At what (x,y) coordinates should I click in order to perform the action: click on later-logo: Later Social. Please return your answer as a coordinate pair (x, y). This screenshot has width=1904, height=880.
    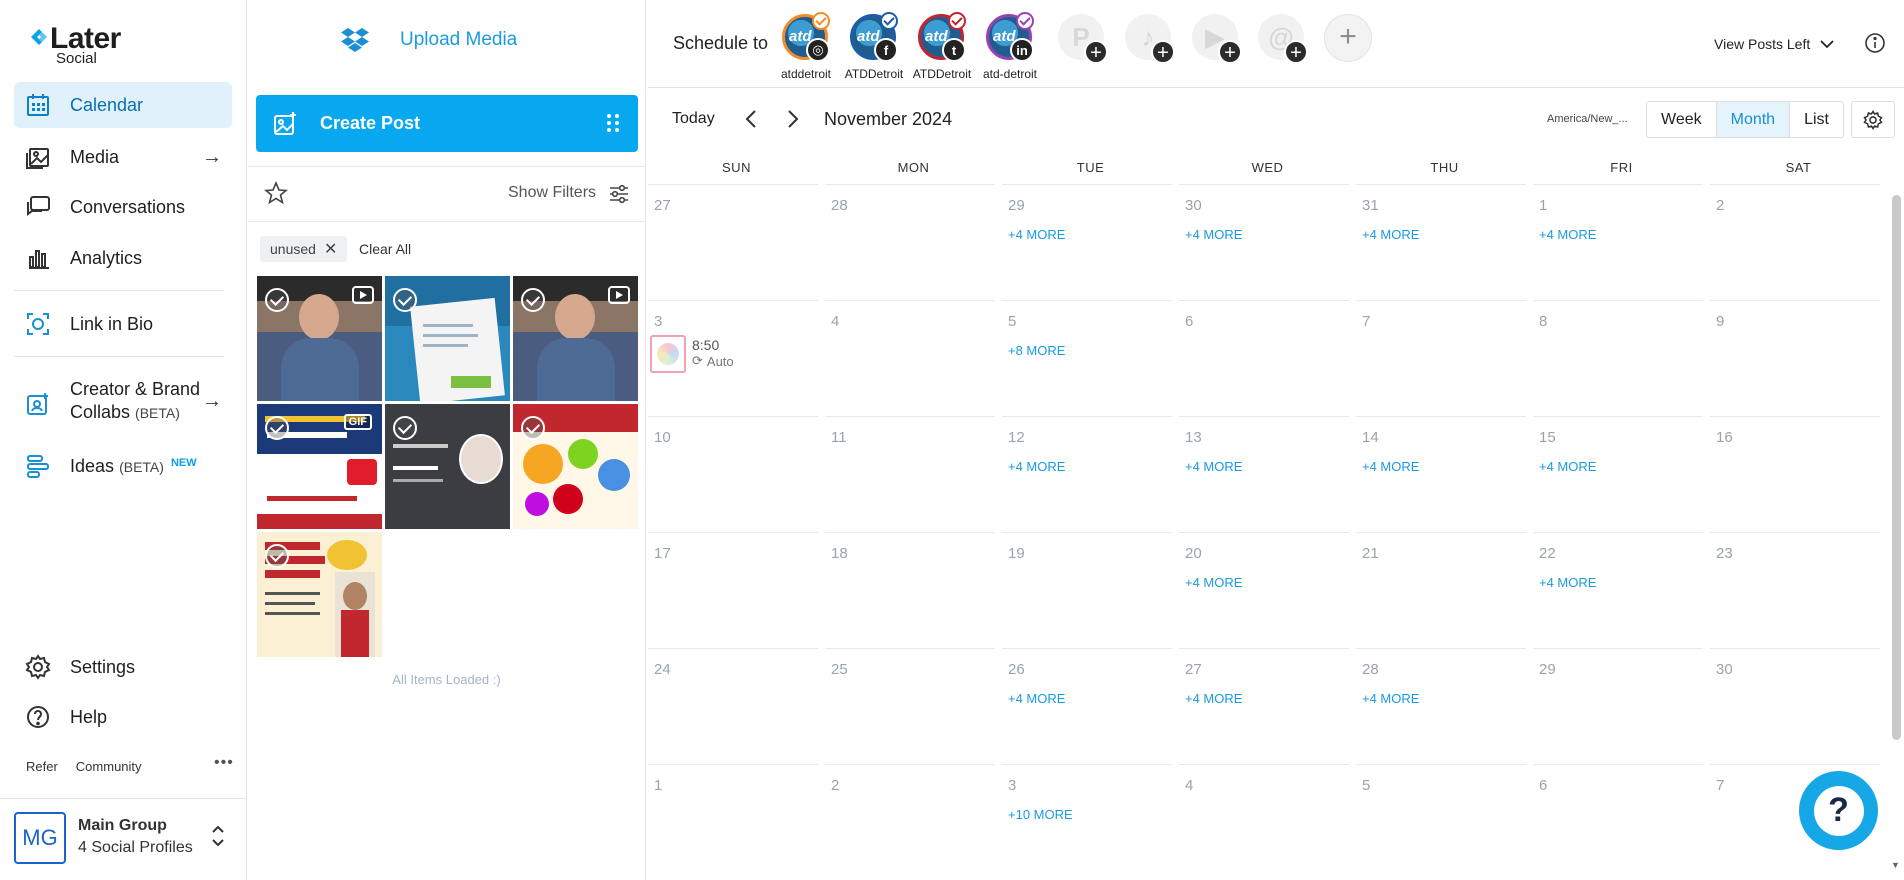
    Looking at the image, I should click on (85, 45).